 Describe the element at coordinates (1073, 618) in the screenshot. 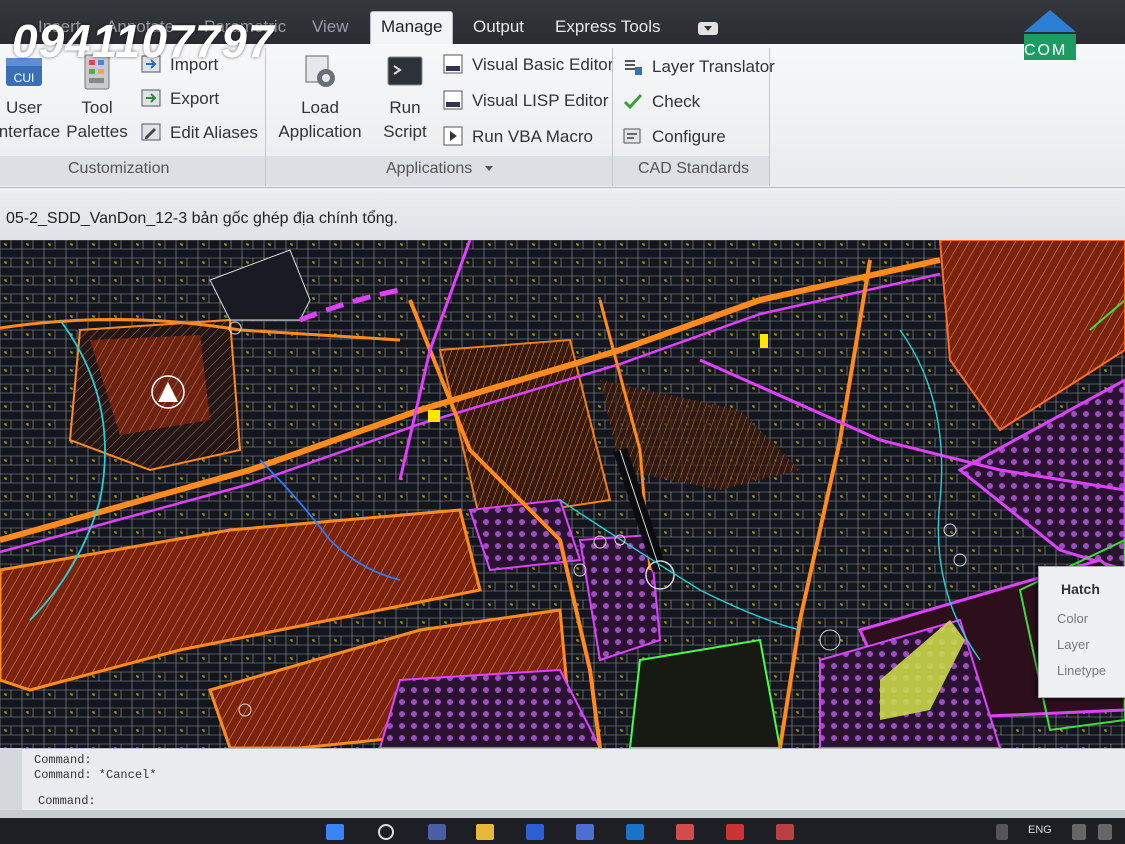

I see `hatch-color-label: Color` at that location.